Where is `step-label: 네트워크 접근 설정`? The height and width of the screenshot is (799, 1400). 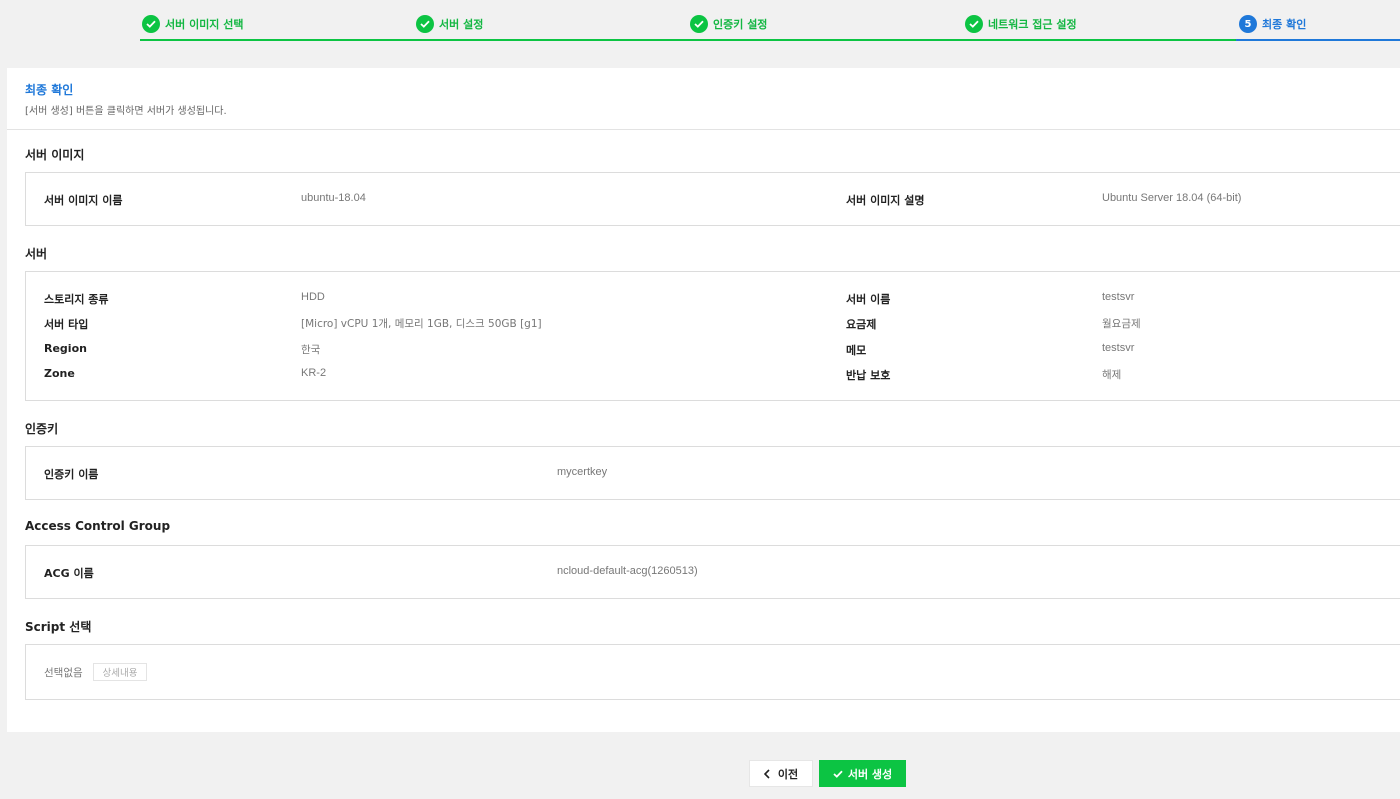
step-label: 네트워크 접근 설정 is located at coordinates (1032, 24).